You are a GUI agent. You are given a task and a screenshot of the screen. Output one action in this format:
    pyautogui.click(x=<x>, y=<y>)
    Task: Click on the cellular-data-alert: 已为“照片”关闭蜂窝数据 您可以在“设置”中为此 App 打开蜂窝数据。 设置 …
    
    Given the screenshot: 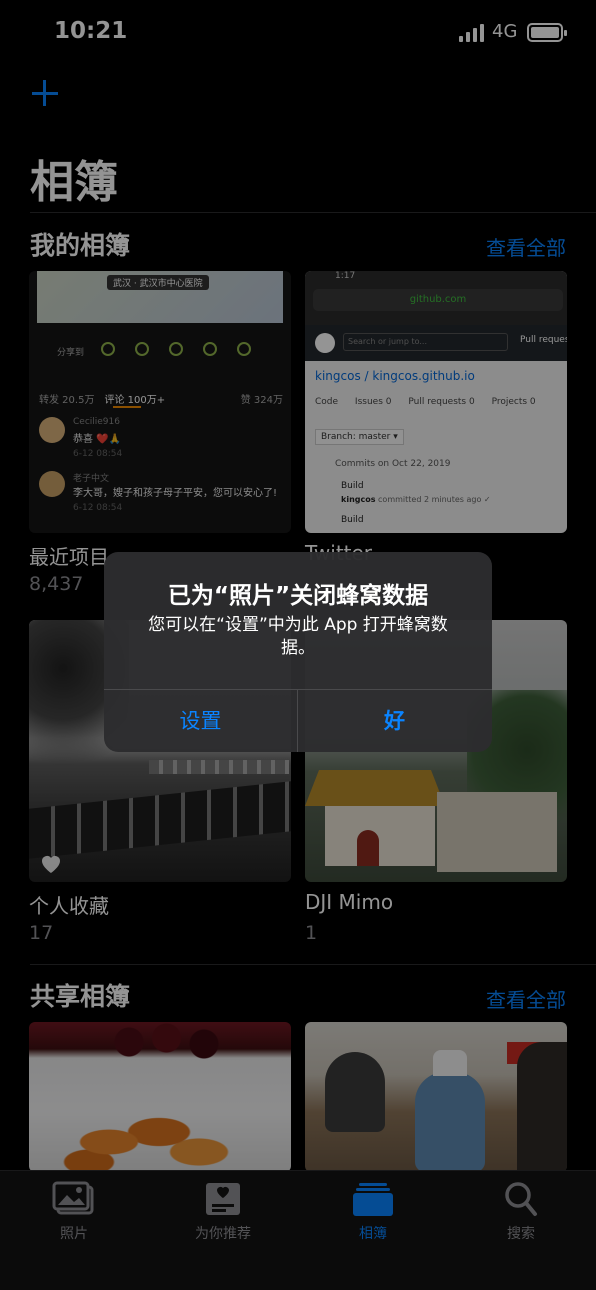 What is the action you would take?
    pyautogui.click(x=298, y=652)
    